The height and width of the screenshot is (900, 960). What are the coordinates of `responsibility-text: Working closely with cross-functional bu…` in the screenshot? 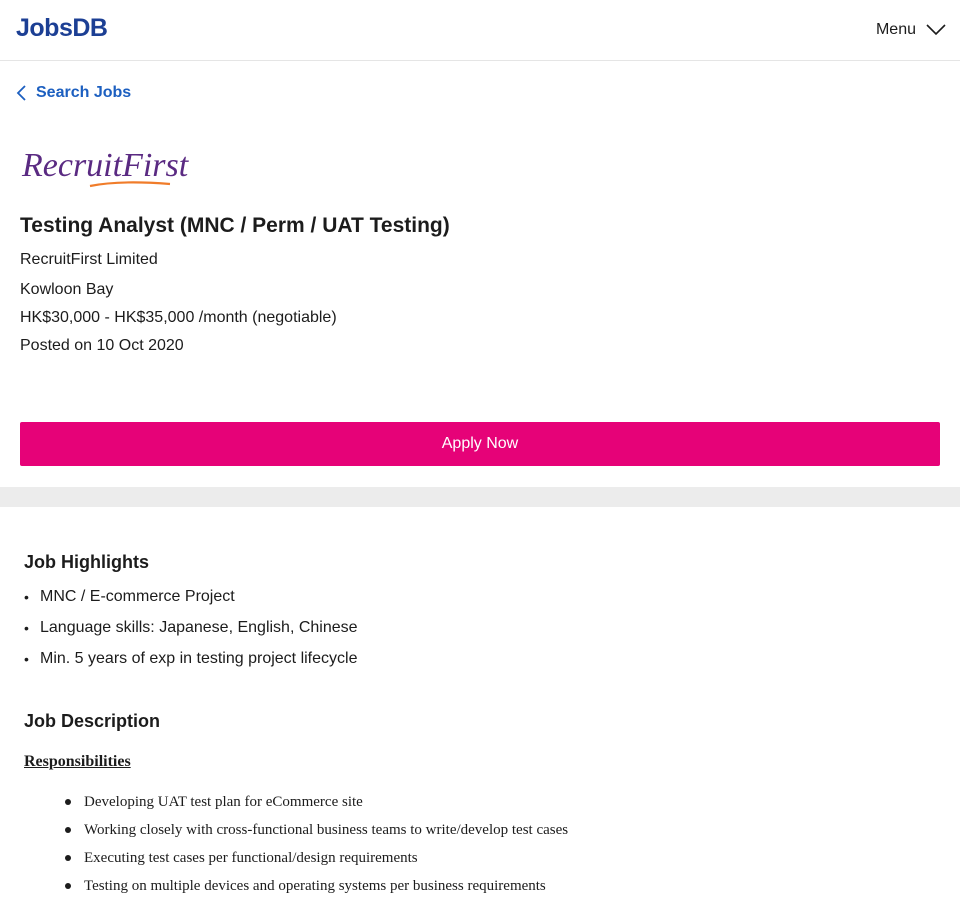 It's located at (326, 830).